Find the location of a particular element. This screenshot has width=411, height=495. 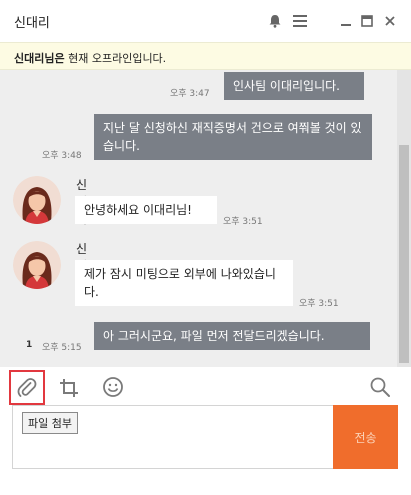

offline-notice: 신대리님은 현재 오프라인입니다. is located at coordinates (205, 56).